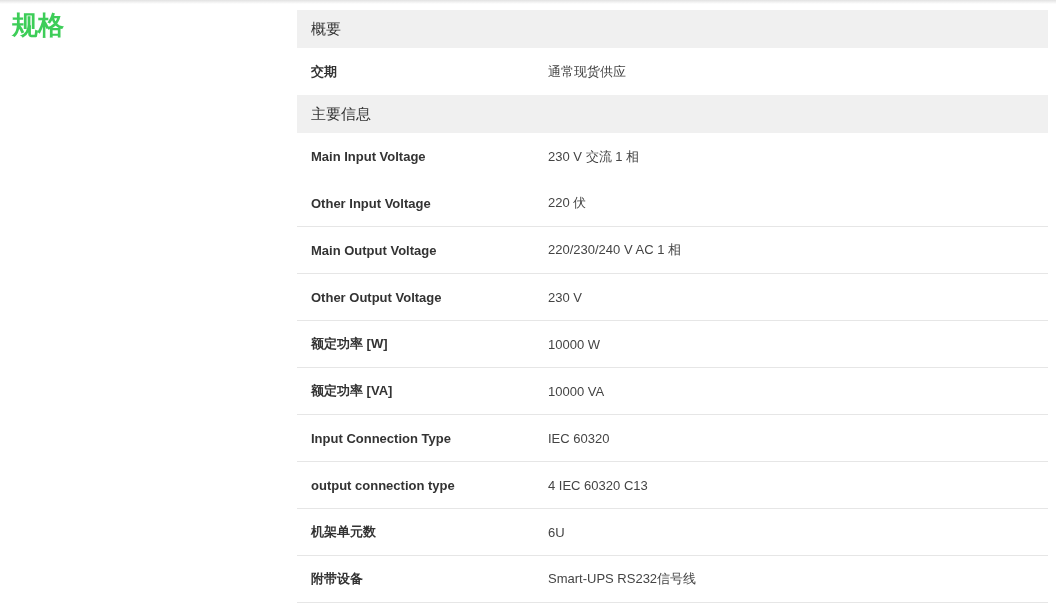 This screenshot has height=607, width=1056. I want to click on spec-value: 10000 VA, so click(576, 391).